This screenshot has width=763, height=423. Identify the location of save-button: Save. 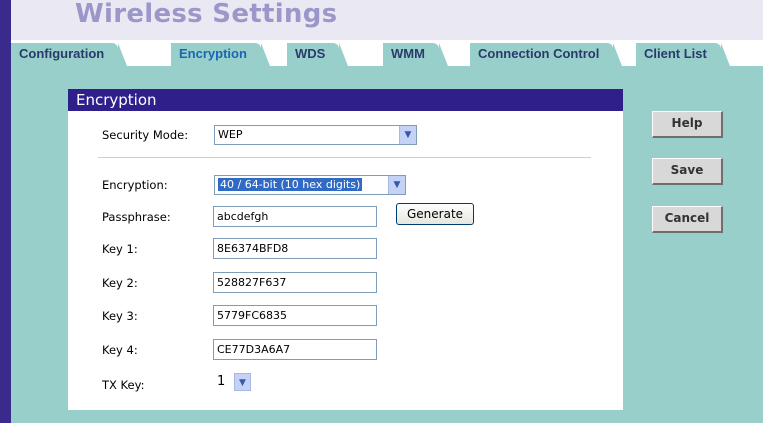
(687, 171).